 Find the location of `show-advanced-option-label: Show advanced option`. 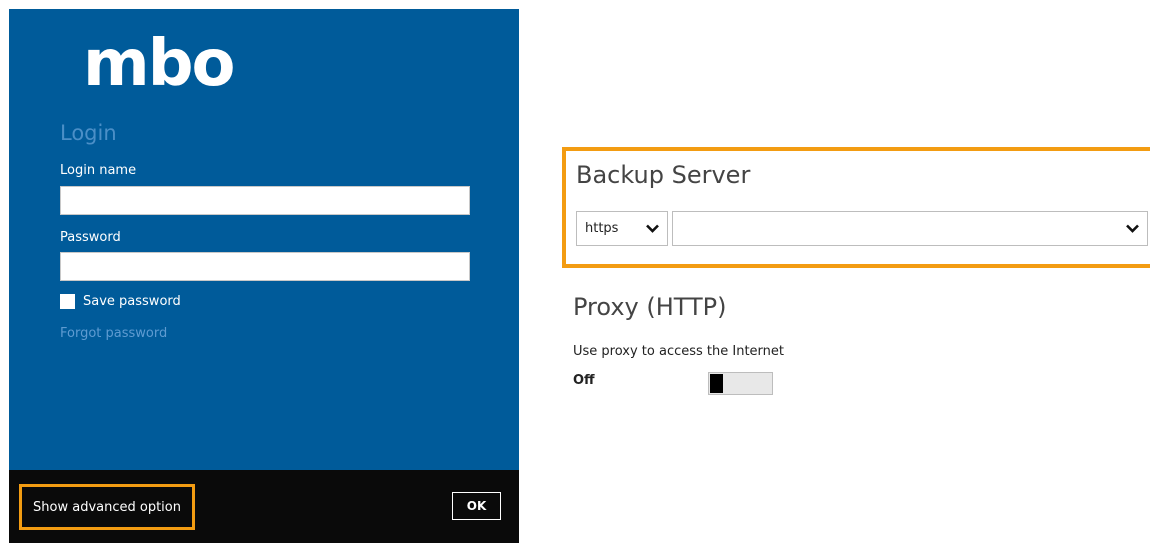

show-advanced-option-label: Show advanced option is located at coordinates (107, 507).